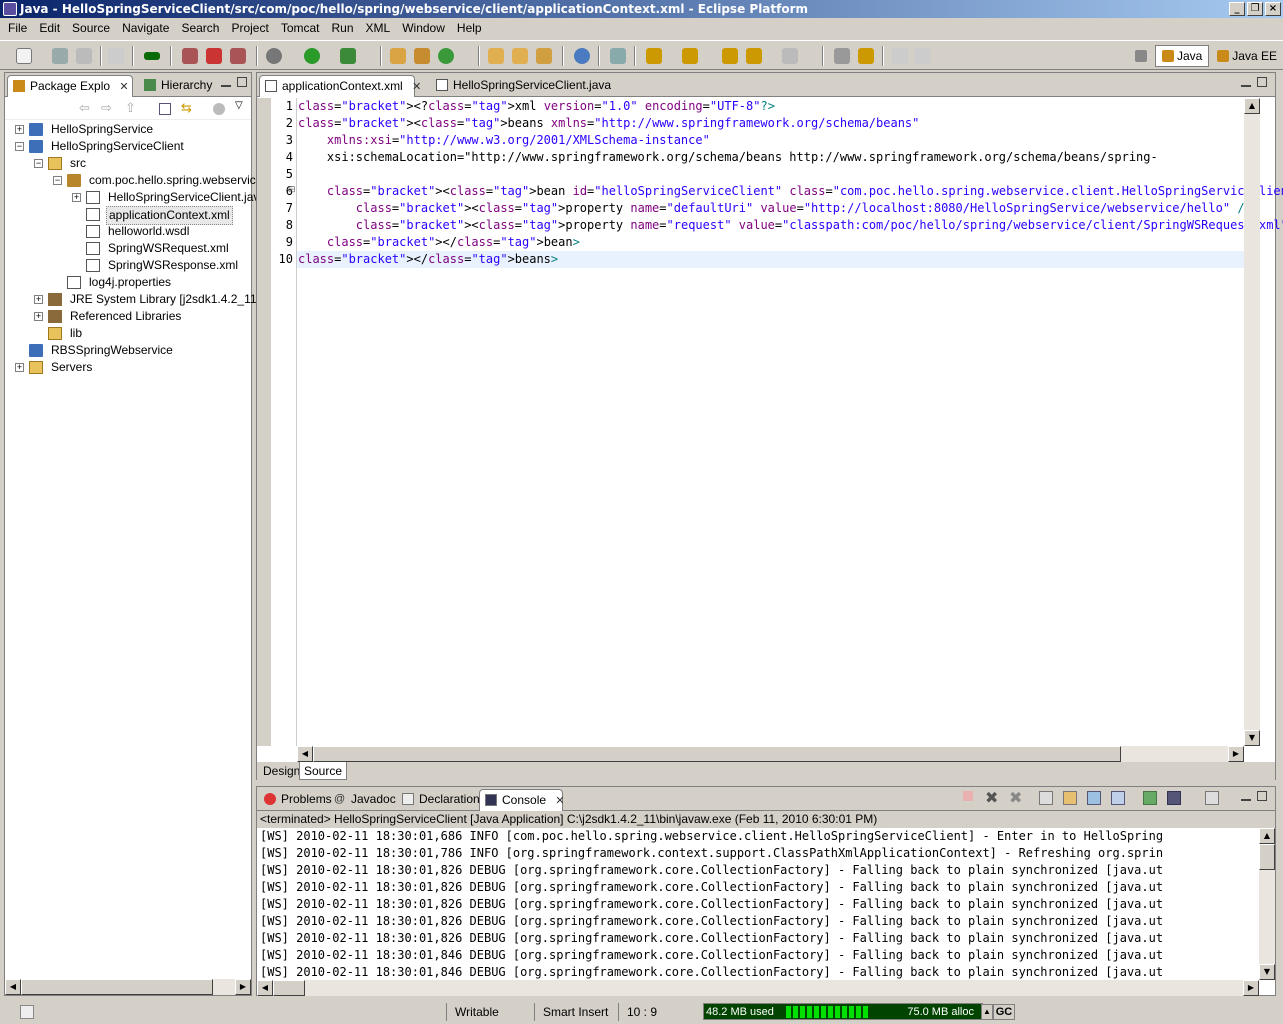 The image size is (1283, 1024). What do you see at coordinates (690, 56) in the screenshot?
I see `previous-annotation-icon` at bounding box center [690, 56].